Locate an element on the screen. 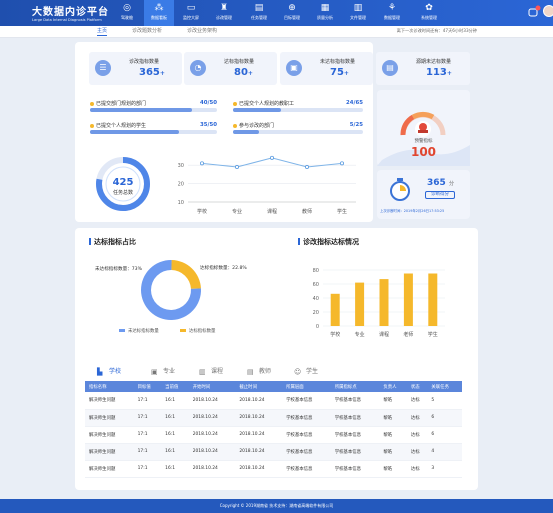 Image resolution: width=553 pixels, height=513 pixels. stat-value: 75+ is located at coordinates (339, 72).